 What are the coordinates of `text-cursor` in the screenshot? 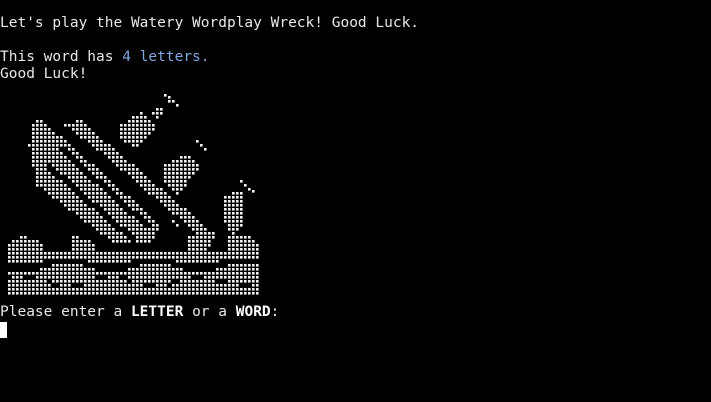 It's located at (3, 330).